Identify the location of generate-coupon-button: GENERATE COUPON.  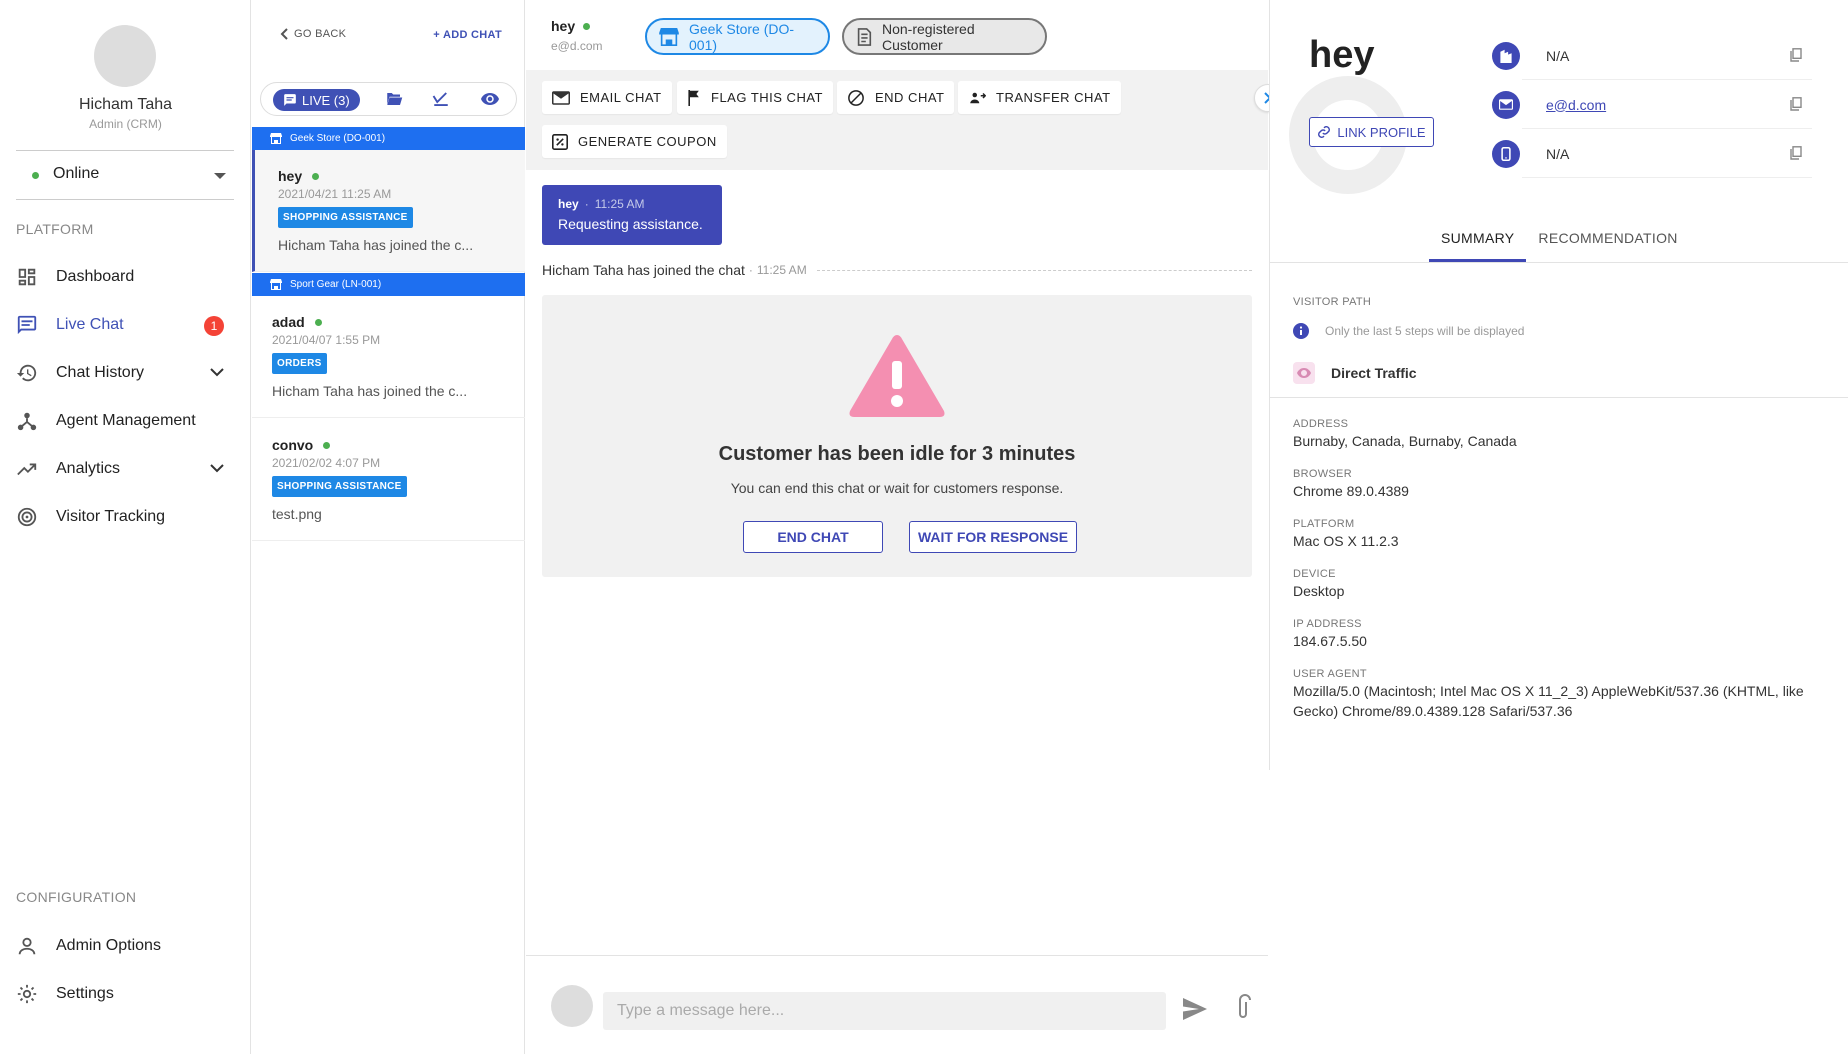
(634, 141).